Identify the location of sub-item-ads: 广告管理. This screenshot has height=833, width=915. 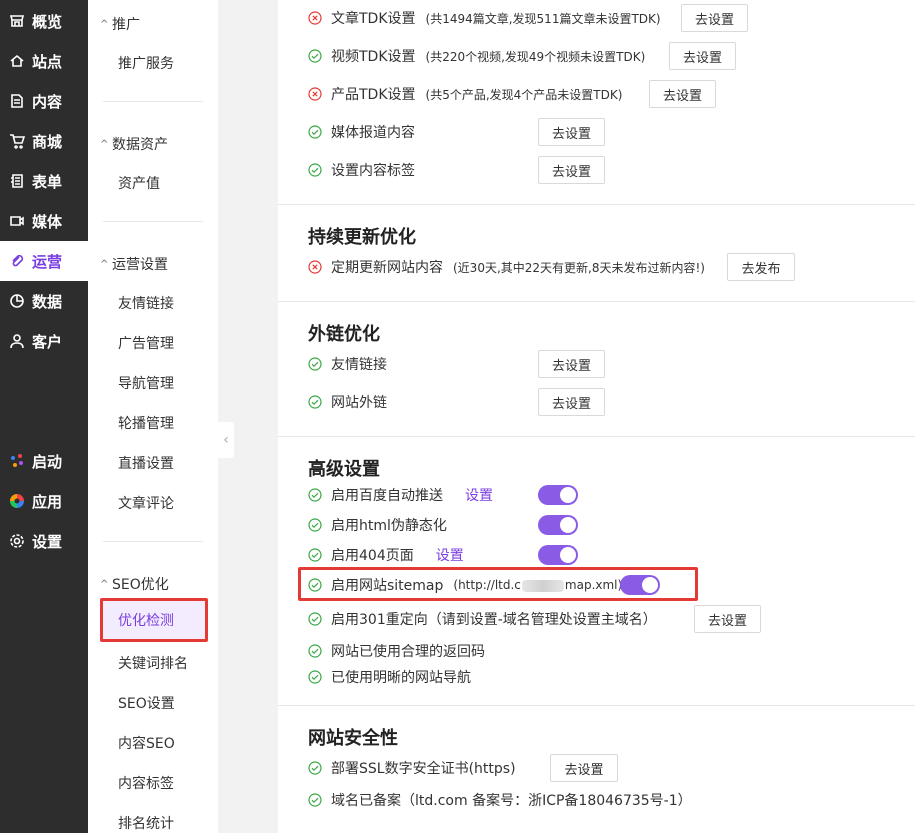
(146, 343).